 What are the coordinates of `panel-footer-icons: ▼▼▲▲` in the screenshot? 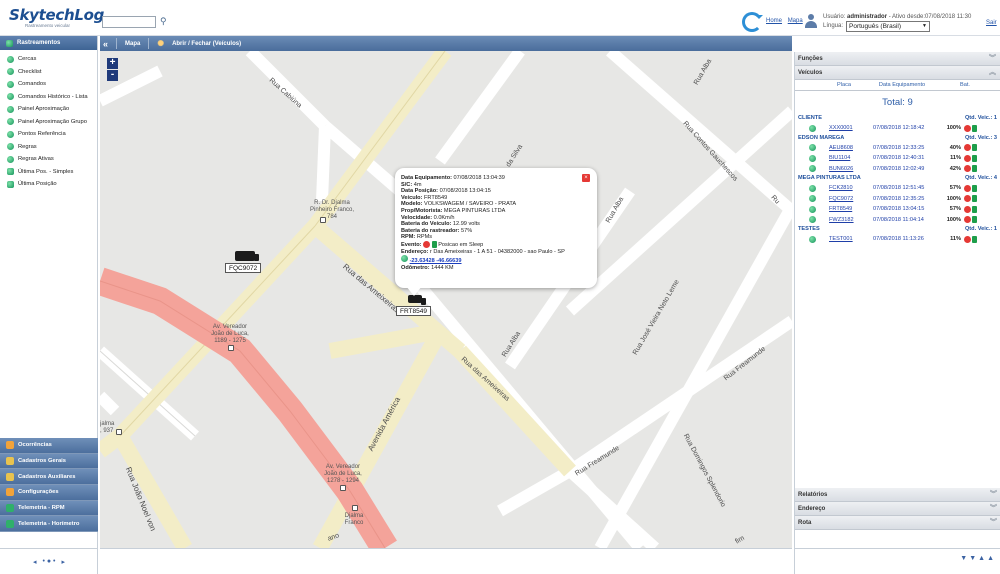 It's located at (978, 558).